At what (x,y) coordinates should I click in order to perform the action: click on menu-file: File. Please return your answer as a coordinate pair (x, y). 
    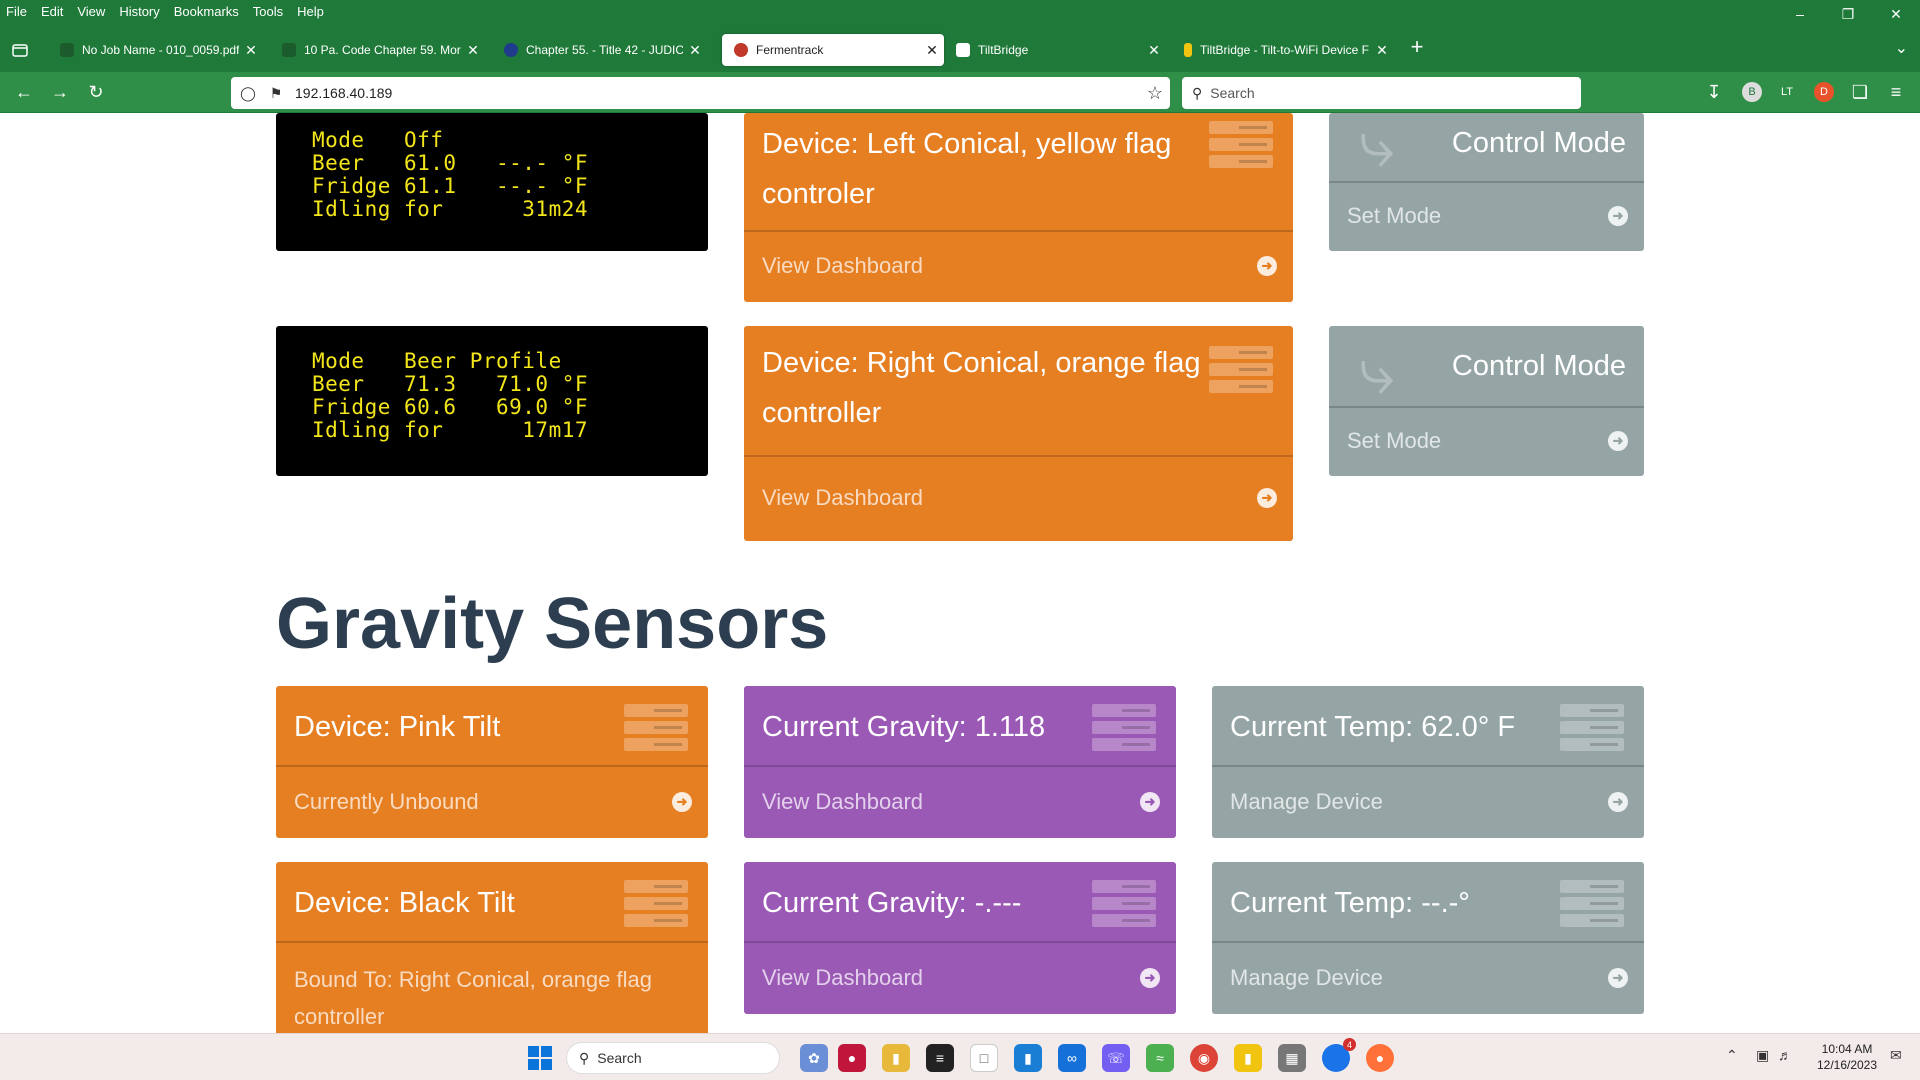
    Looking at the image, I should click on (17, 11).